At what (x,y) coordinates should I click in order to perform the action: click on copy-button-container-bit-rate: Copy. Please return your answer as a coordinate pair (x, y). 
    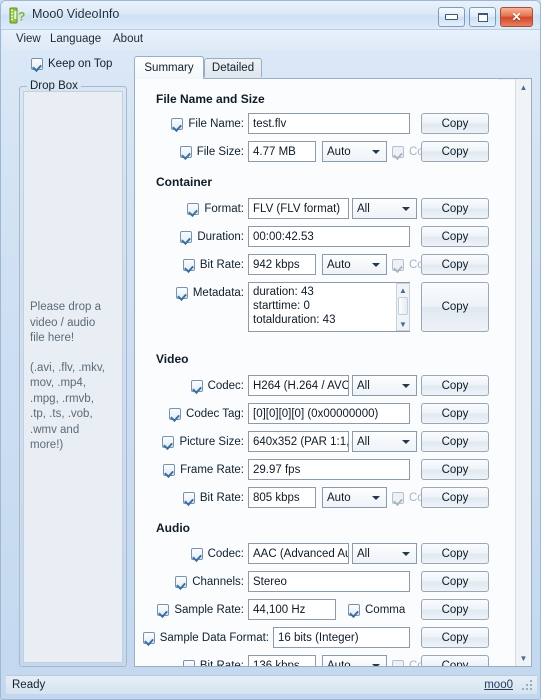
    Looking at the image, I should click on (455, 264).